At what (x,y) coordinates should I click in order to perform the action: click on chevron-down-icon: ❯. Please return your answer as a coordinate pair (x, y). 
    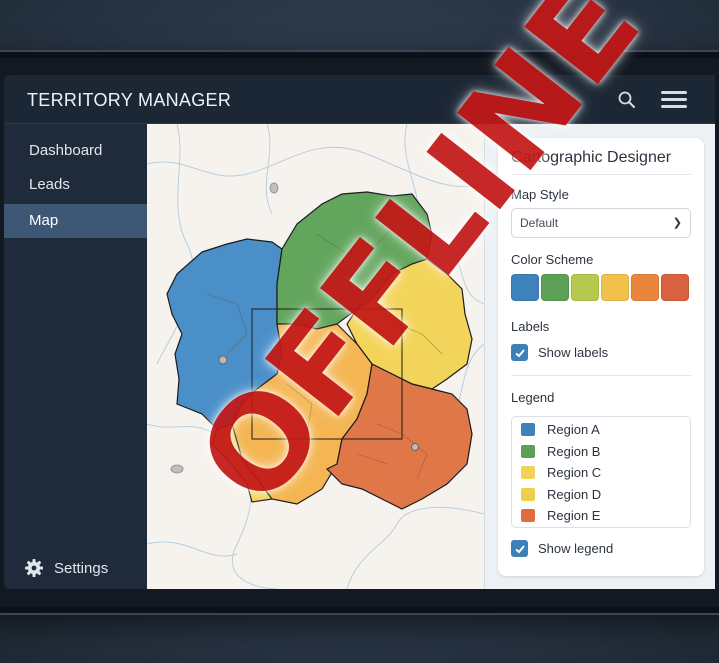
    Looking at the image, I should click on (677, 223).